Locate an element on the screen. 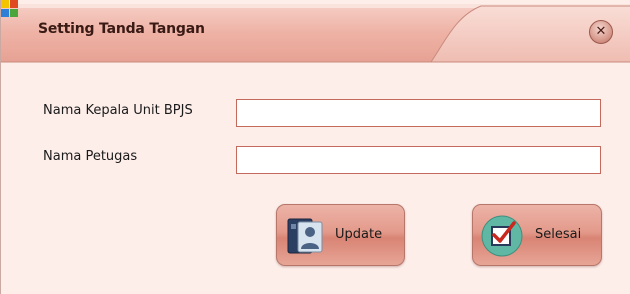  close-icon: ✕ is located at coordinates (601, 31).